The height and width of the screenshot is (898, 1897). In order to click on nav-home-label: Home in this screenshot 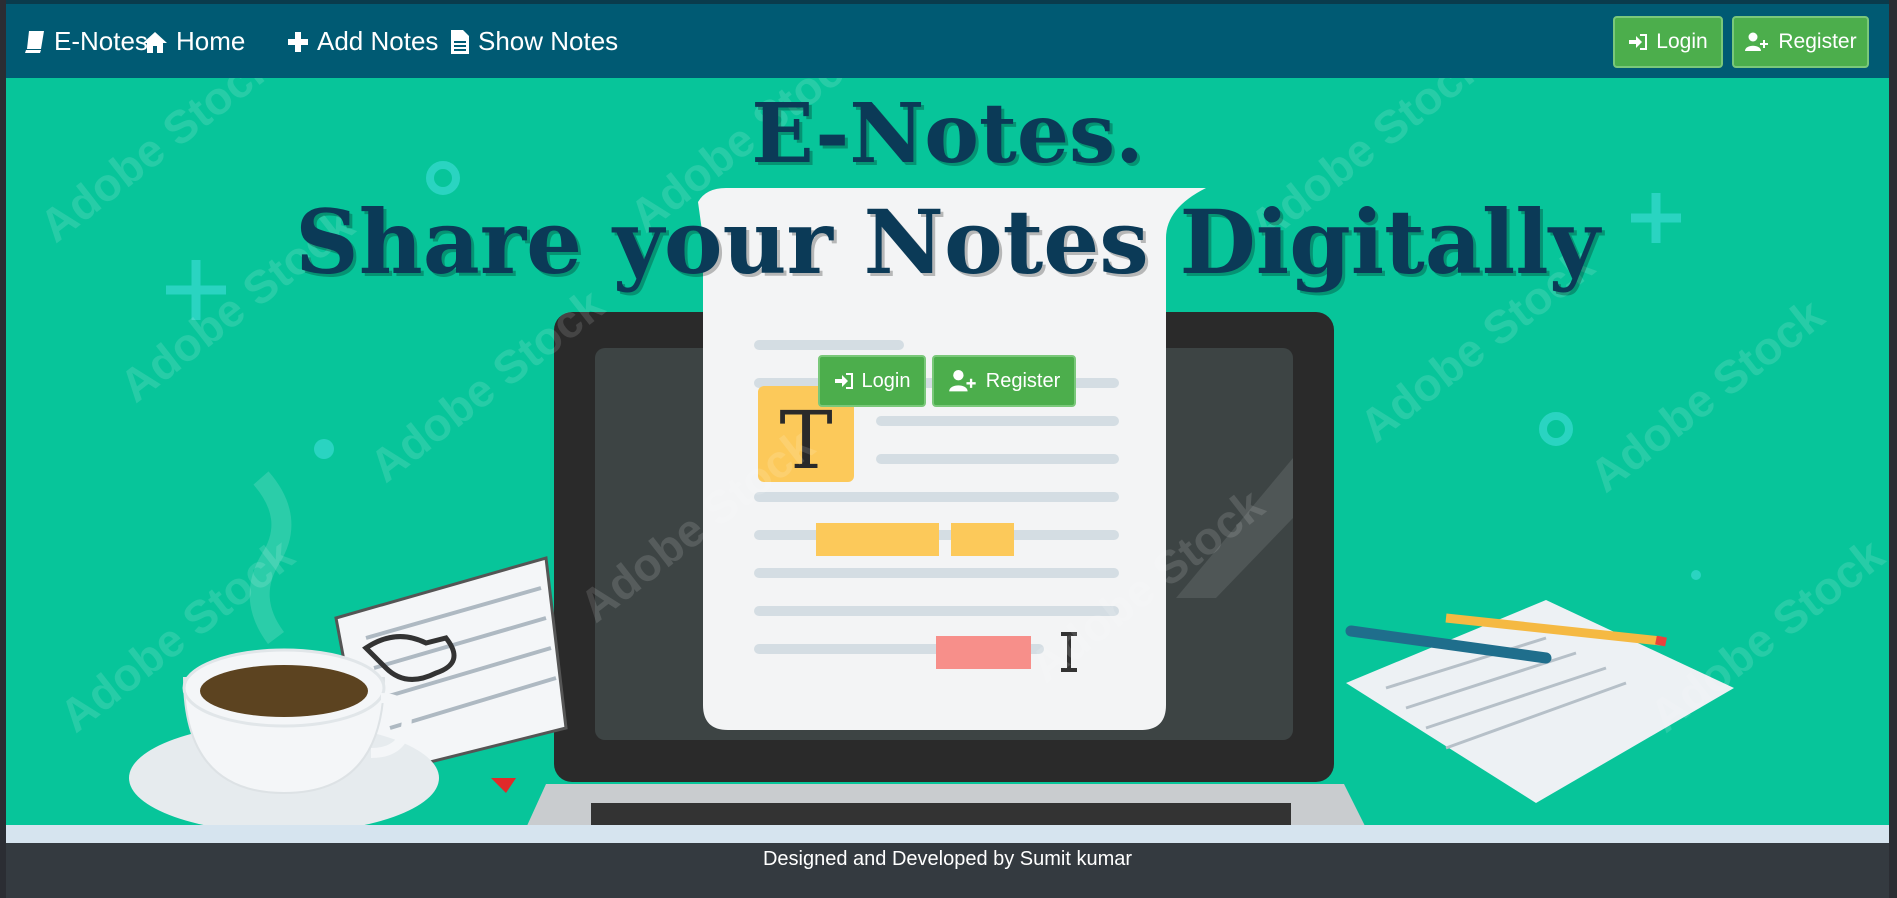, I will do `click(211, 41)`.